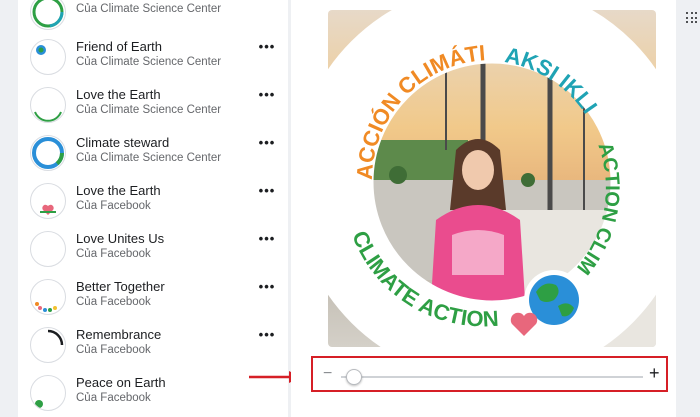 Image resolution: width=700 pixels, height=417 pixels. What do you see at coordinates (119, 46) in the screenshot?
I see `frame-name: Friend of Earth` at bounding box center [119, 46].